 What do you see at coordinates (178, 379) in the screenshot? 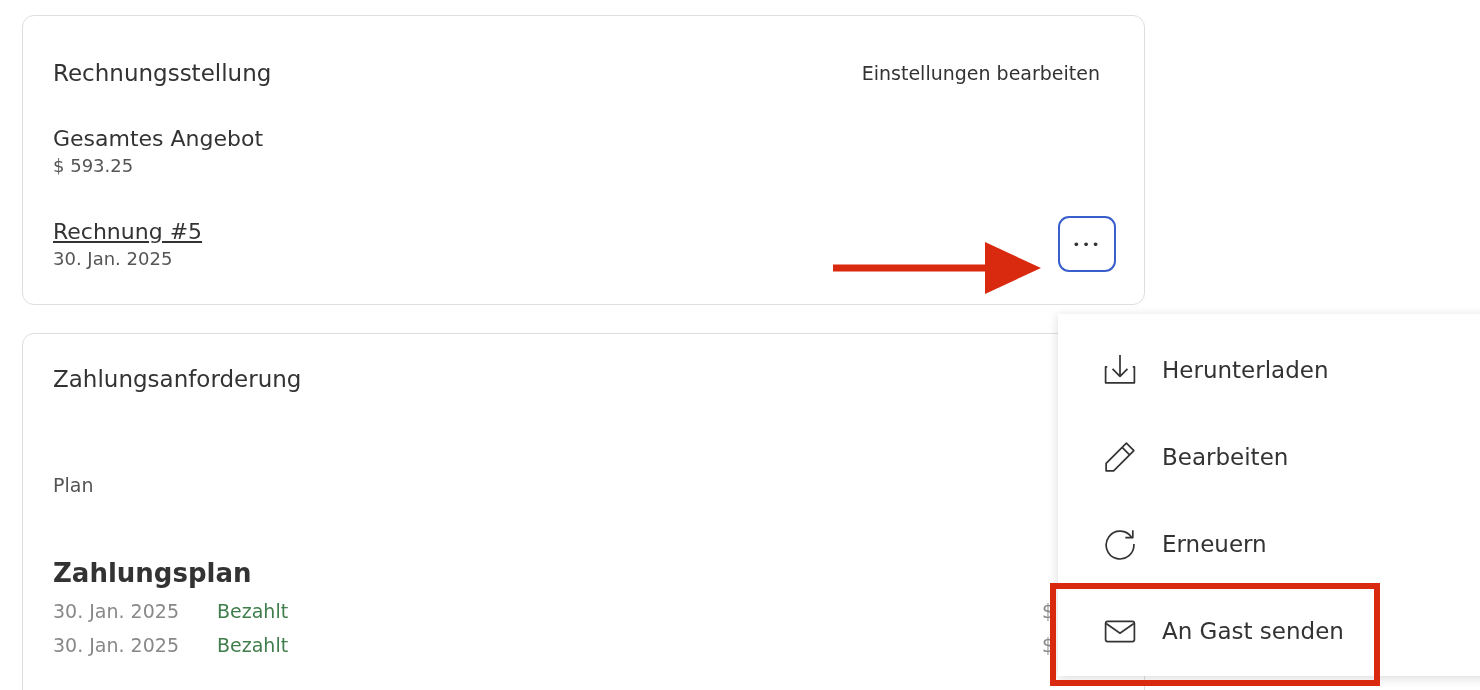
I see `section-title: Zahlungsanforderung` at bounding box center [178, 379].